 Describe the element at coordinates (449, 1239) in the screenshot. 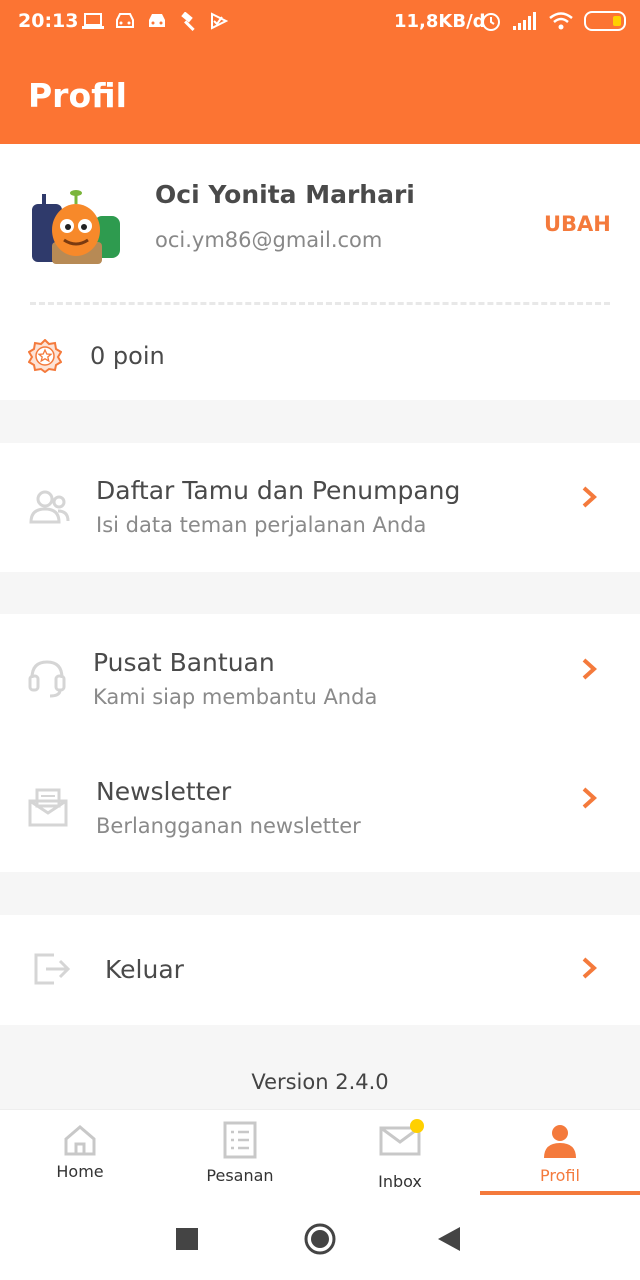

I see `back-icon` at that location.